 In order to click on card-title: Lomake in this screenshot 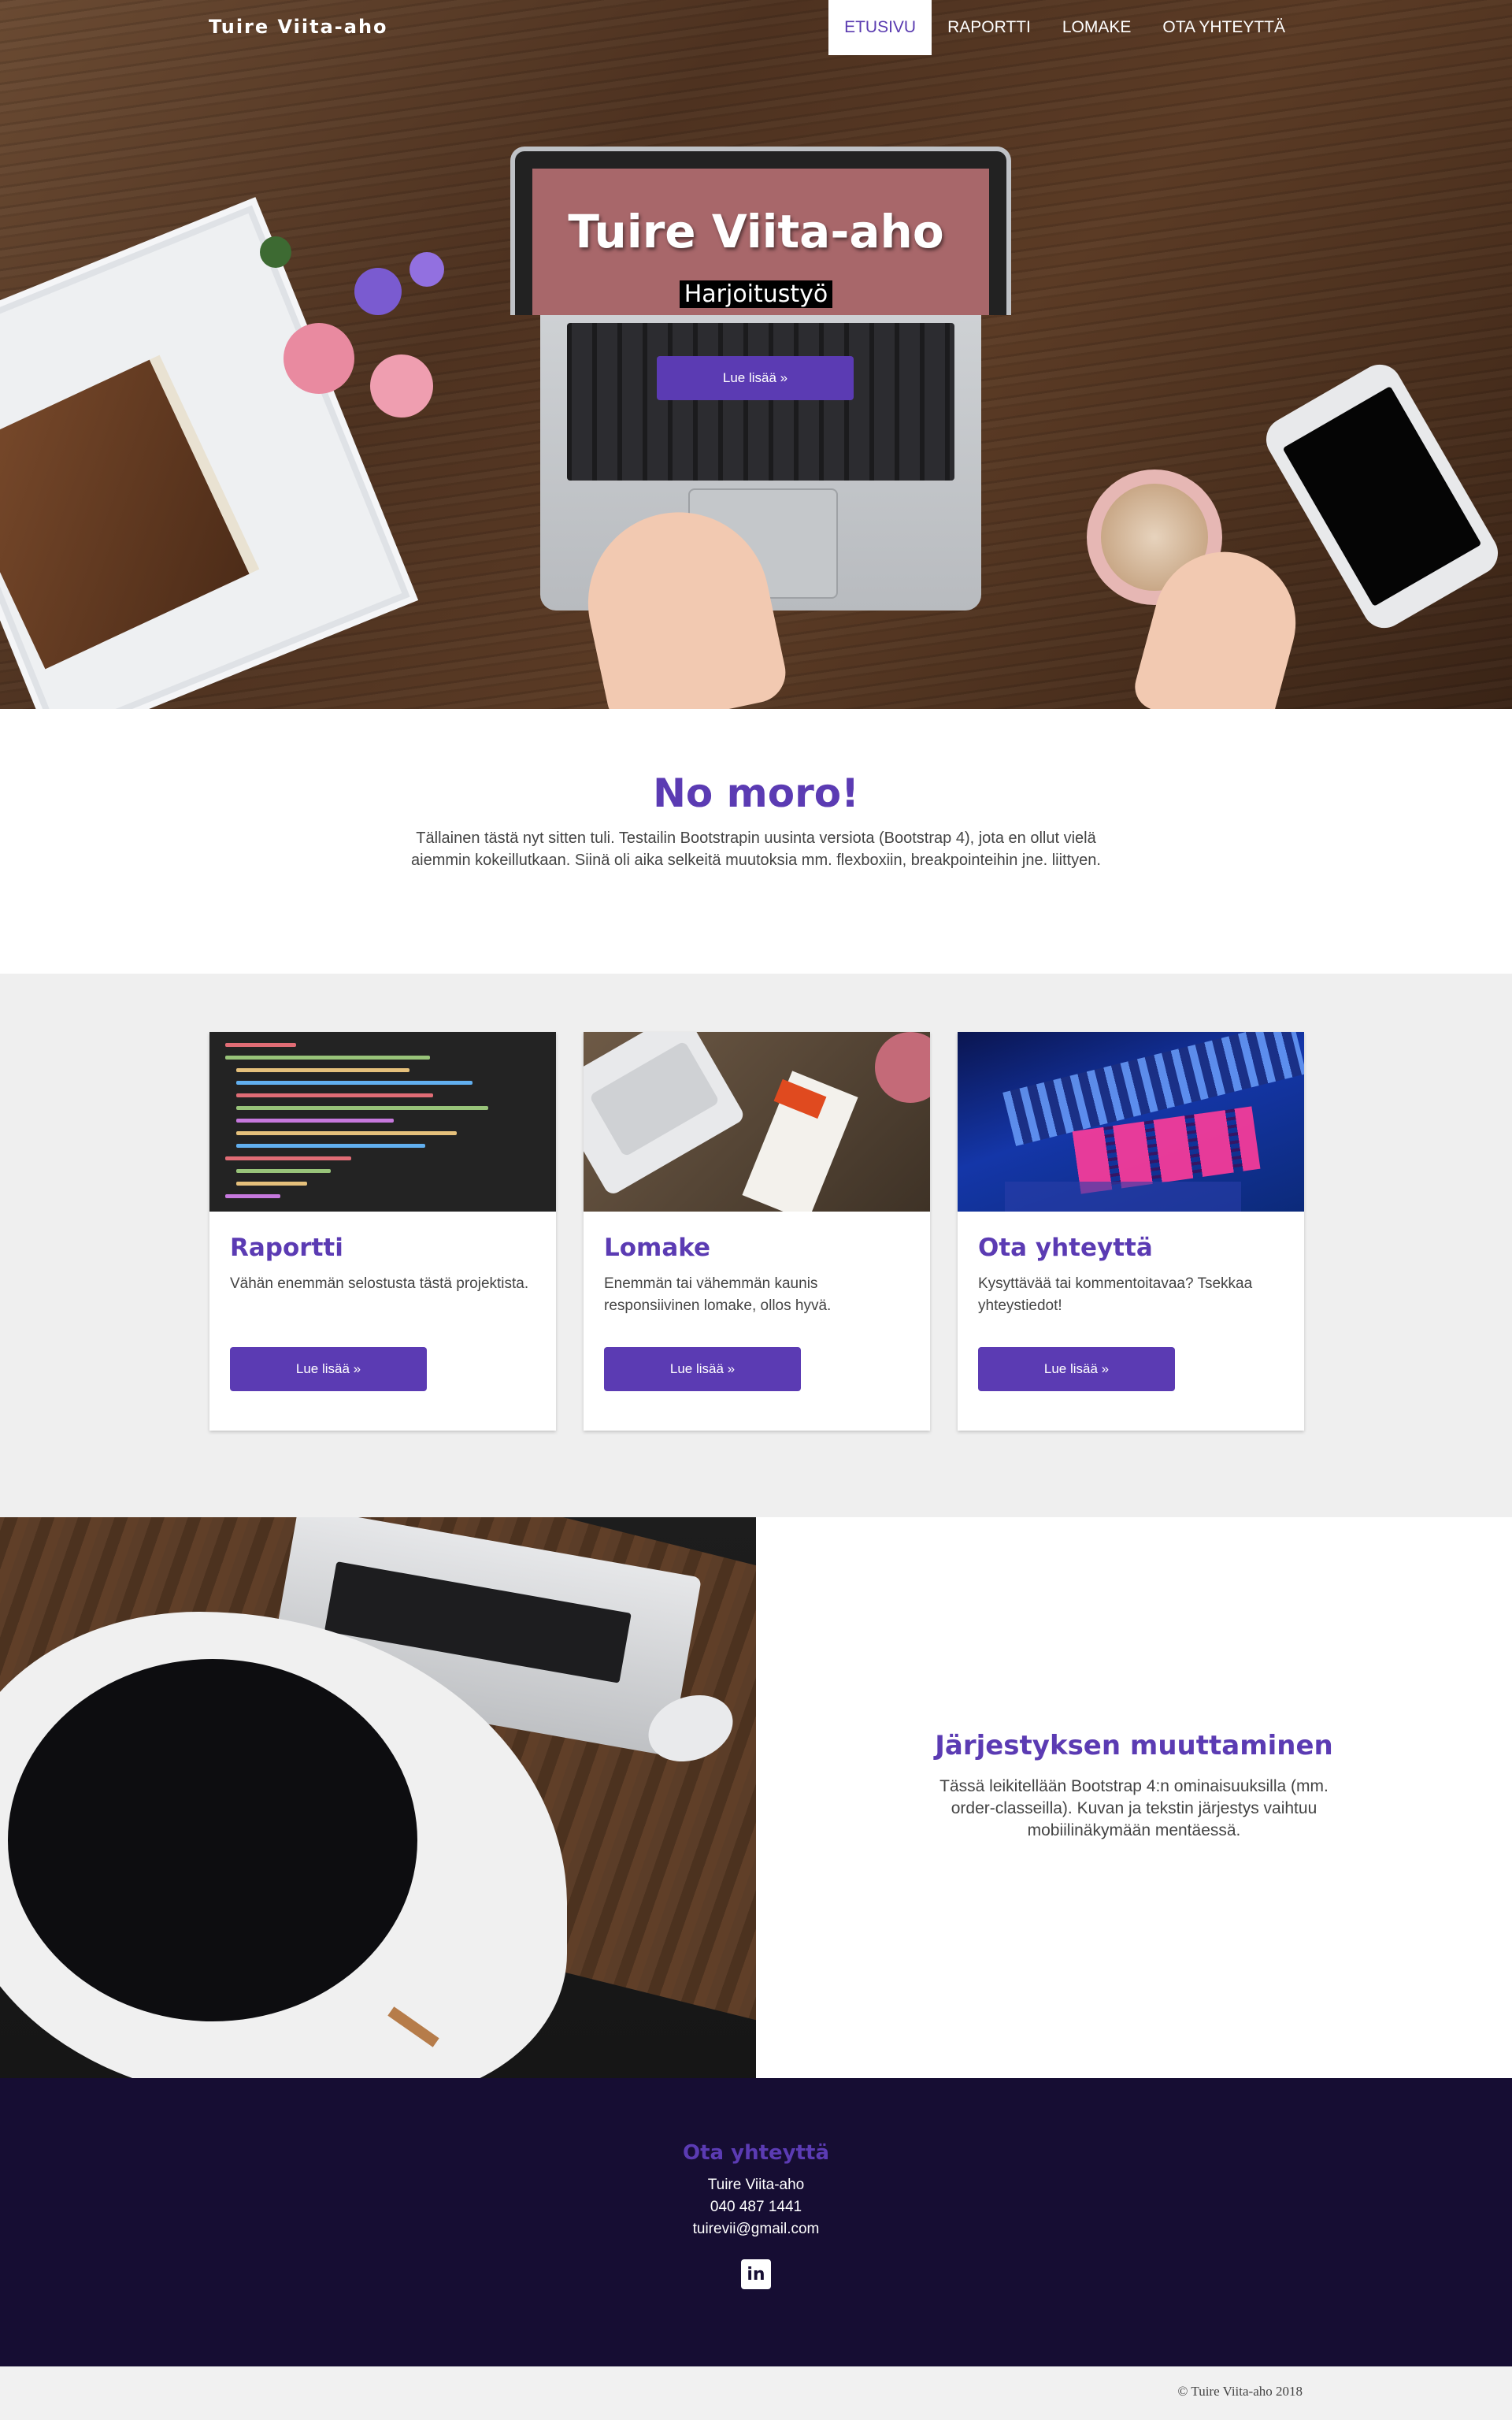, I will do `click(657, 1248)`.